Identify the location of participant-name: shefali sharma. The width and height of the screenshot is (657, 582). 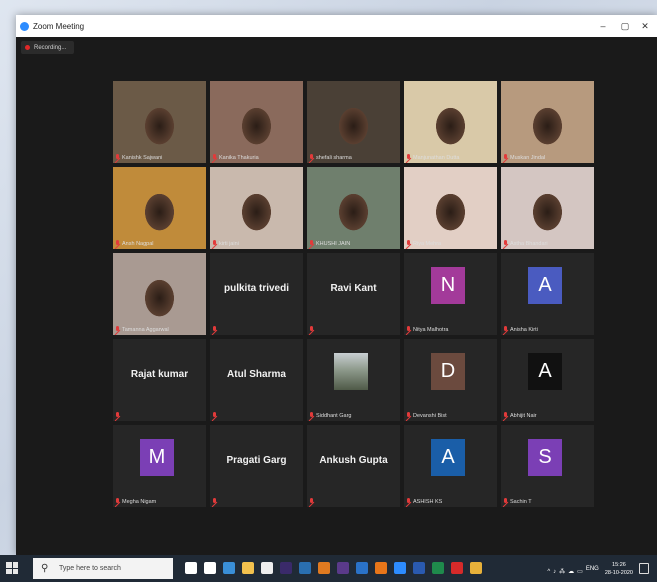
(334, 157).